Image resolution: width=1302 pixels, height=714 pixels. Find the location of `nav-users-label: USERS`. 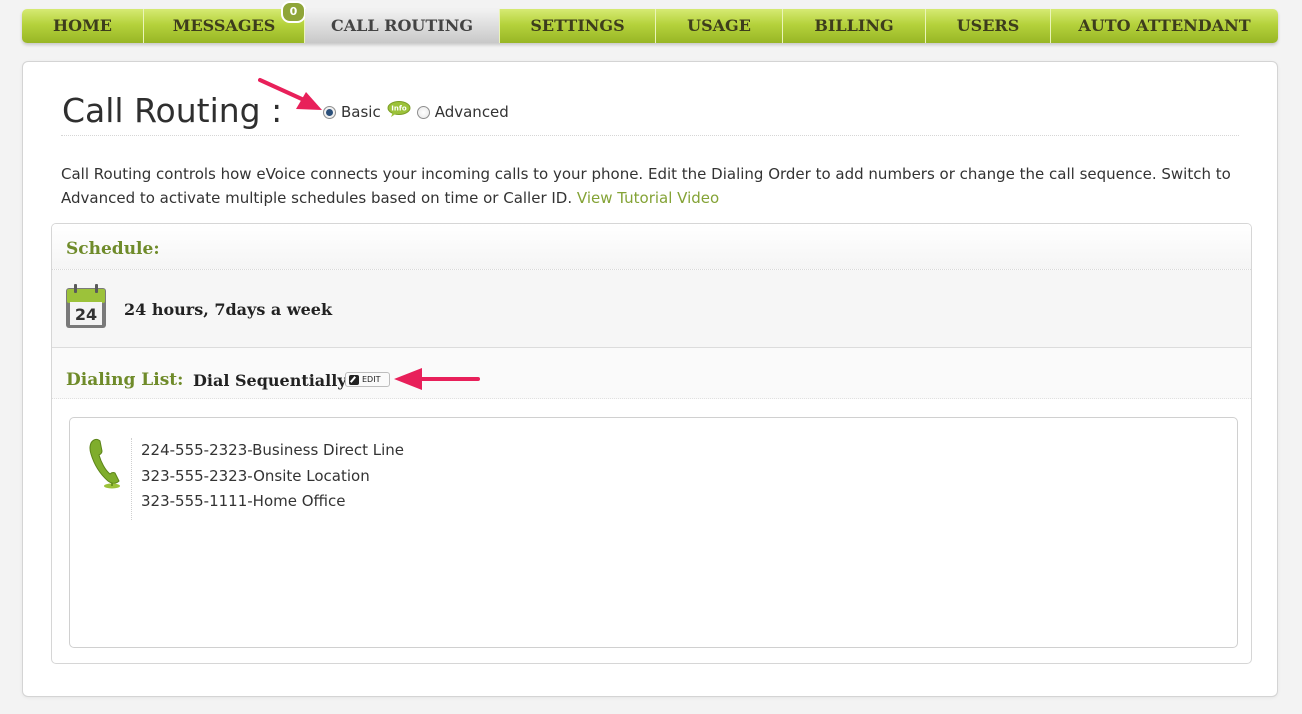

nav-users-label: USERS is located at coordinates (988, 25).